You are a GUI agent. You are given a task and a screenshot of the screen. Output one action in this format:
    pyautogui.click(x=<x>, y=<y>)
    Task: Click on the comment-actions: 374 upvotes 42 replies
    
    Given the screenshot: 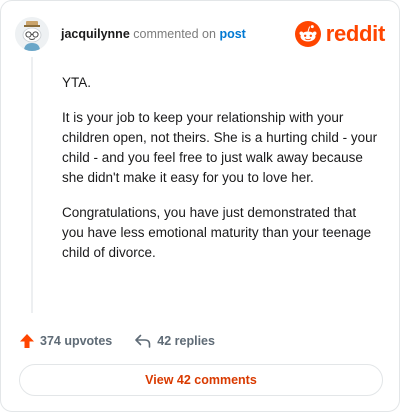 What is the action you would take?
    pyautogui.click(x=117, y=341)
    